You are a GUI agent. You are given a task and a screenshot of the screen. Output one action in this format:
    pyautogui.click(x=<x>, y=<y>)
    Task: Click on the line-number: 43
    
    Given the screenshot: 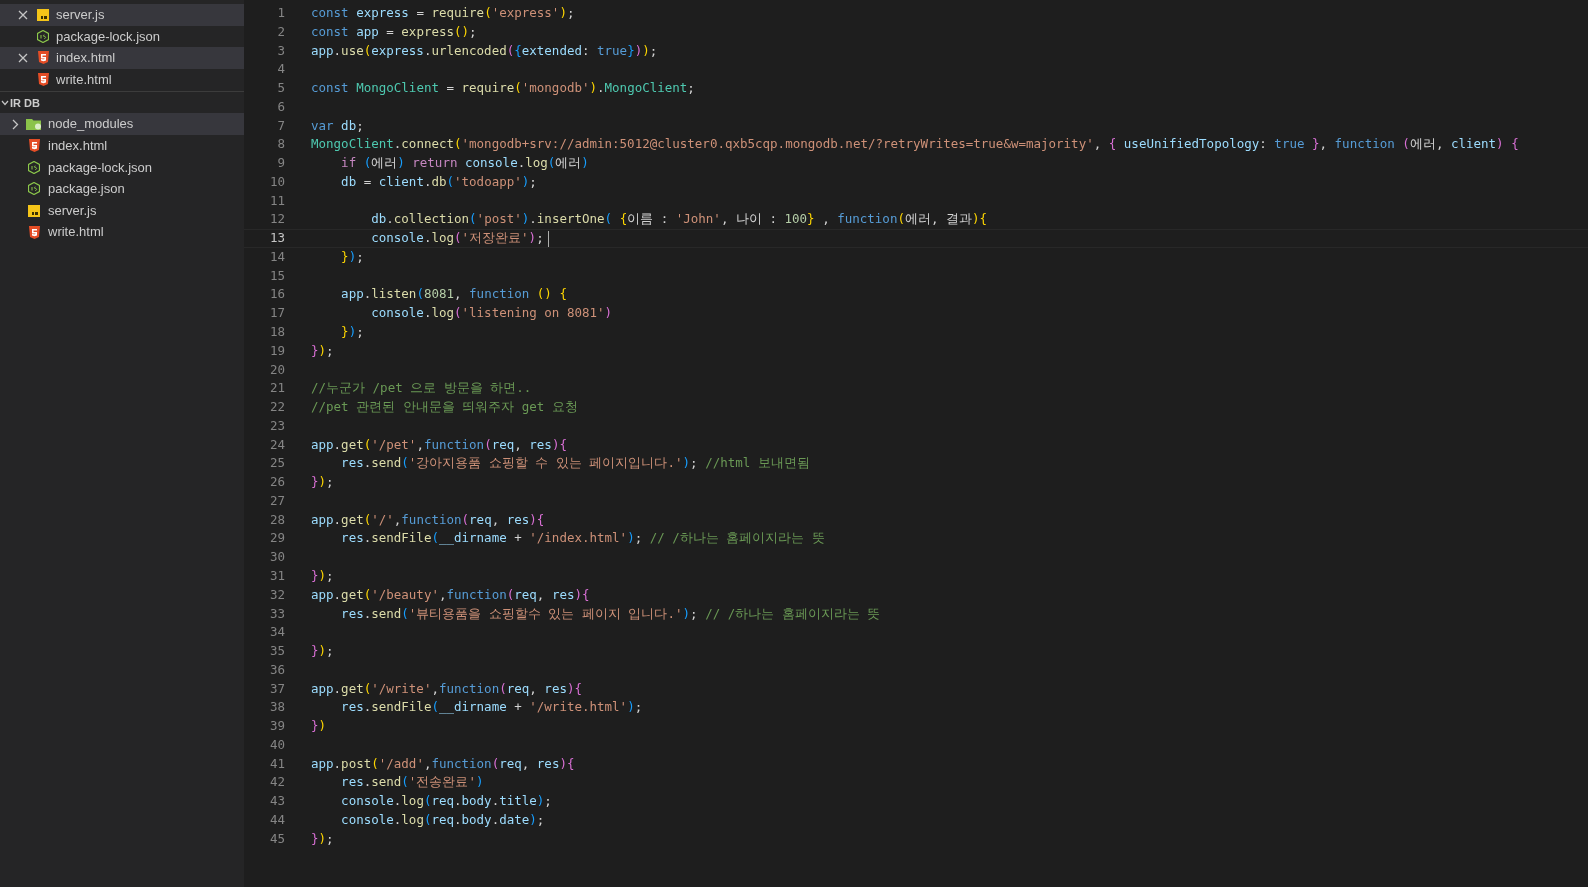 What is the action you would take?
    pyautogui.click(x=276, y=801)
    